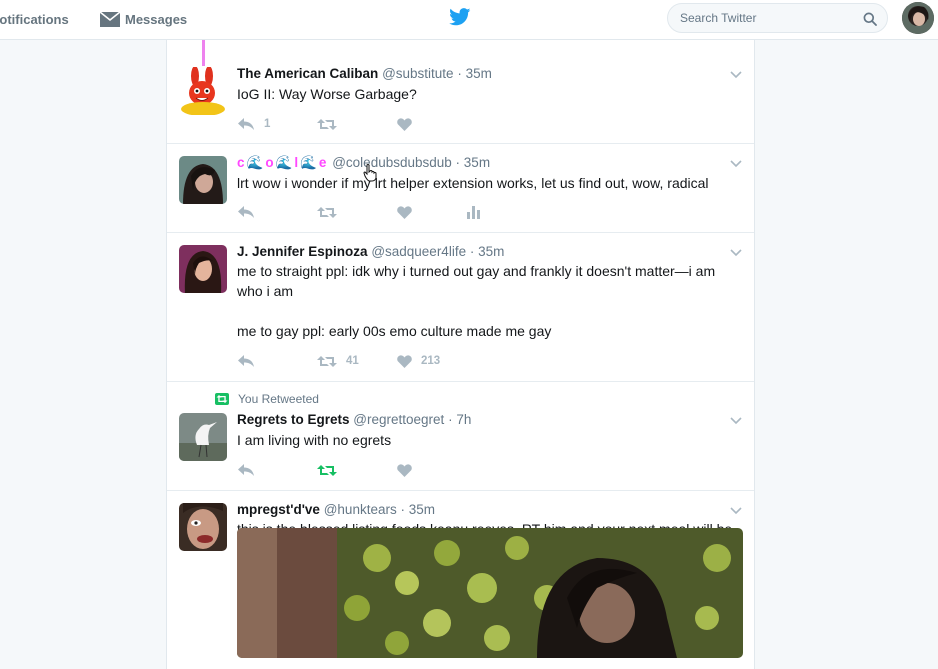 This screenshot has width=938, height=669. I want to click on tweet-author-name: J. Jennifer Espinoza, so click(302, 251).